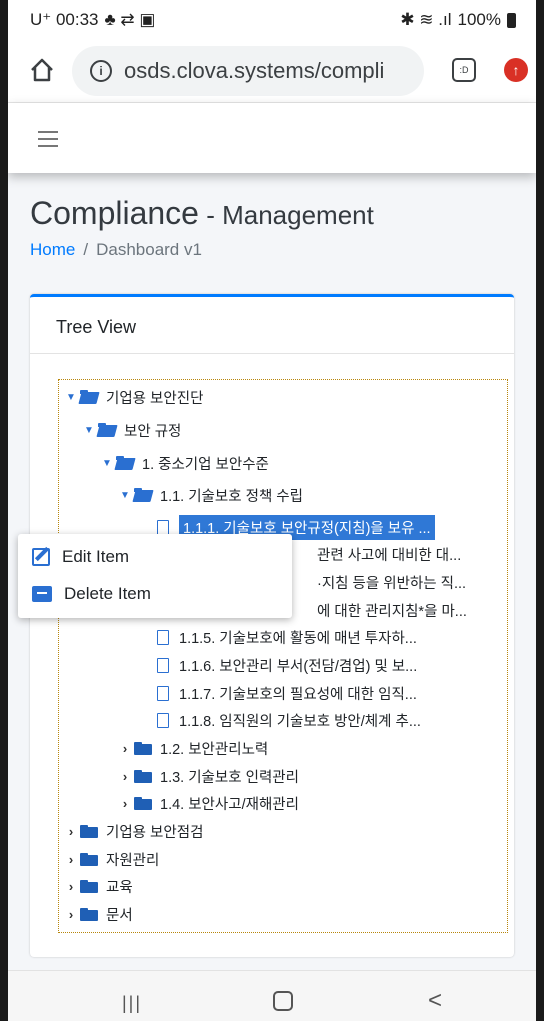 The height and width of the screenshot is (1021, 544). Describe the element at coordinates (272, 353) in the screenshot. I see `card-divider` at that location.